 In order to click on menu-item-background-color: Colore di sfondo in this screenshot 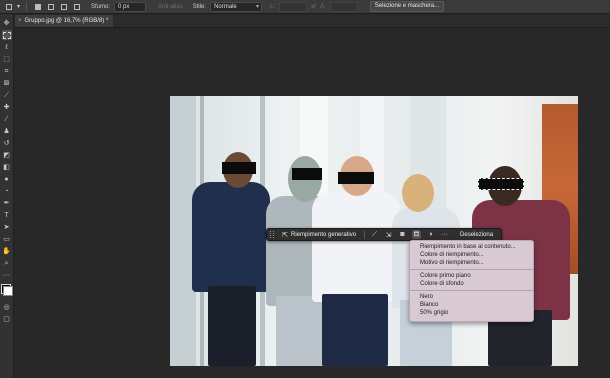, I will do `click(471, 284)`.